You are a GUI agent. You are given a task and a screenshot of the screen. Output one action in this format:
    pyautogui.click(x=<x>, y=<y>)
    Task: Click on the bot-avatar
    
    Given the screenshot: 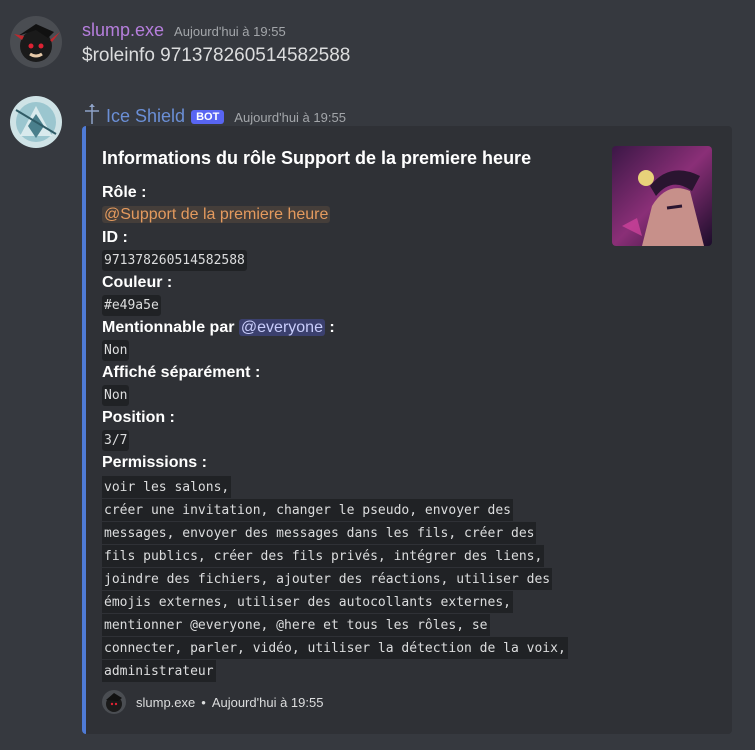 What is the action you would take?
    pyautogui.click(x=36, y=122)
    